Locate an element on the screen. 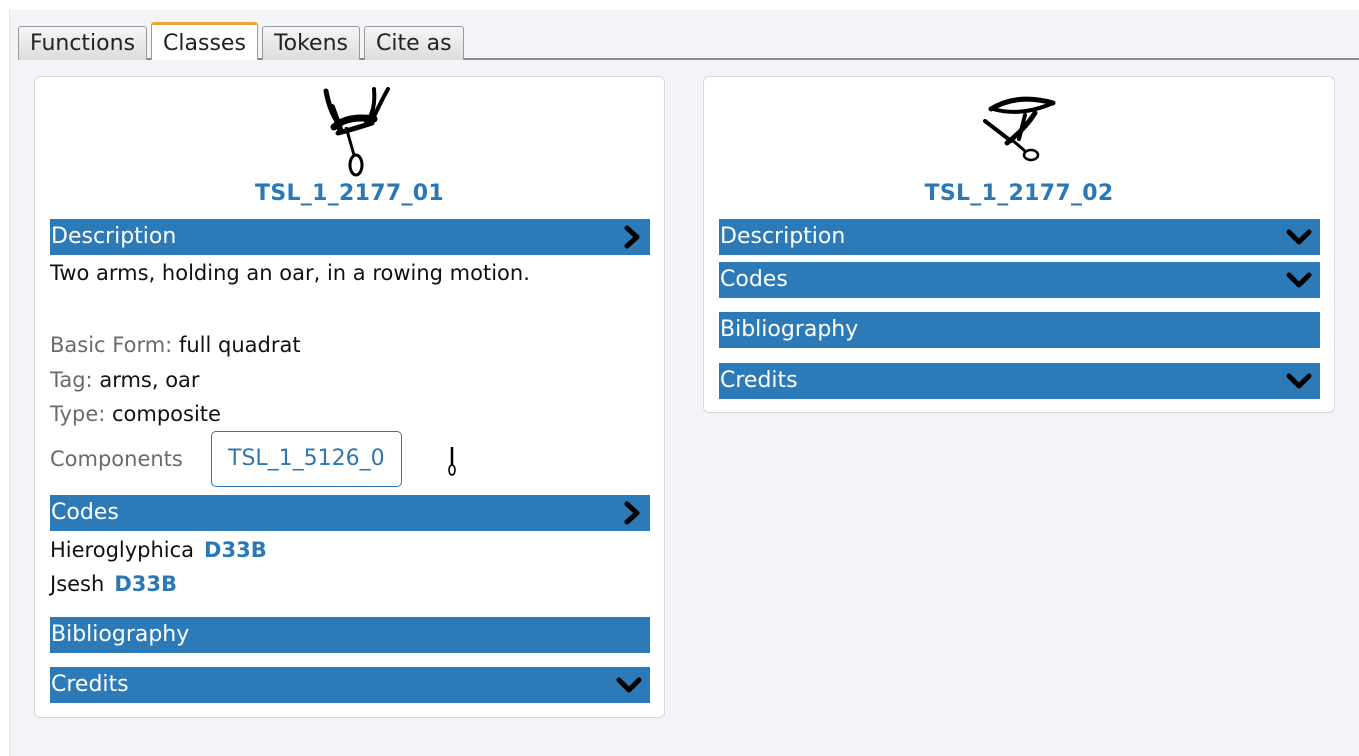  tab-tokens: Tokens is located at coordinates (310, 43).